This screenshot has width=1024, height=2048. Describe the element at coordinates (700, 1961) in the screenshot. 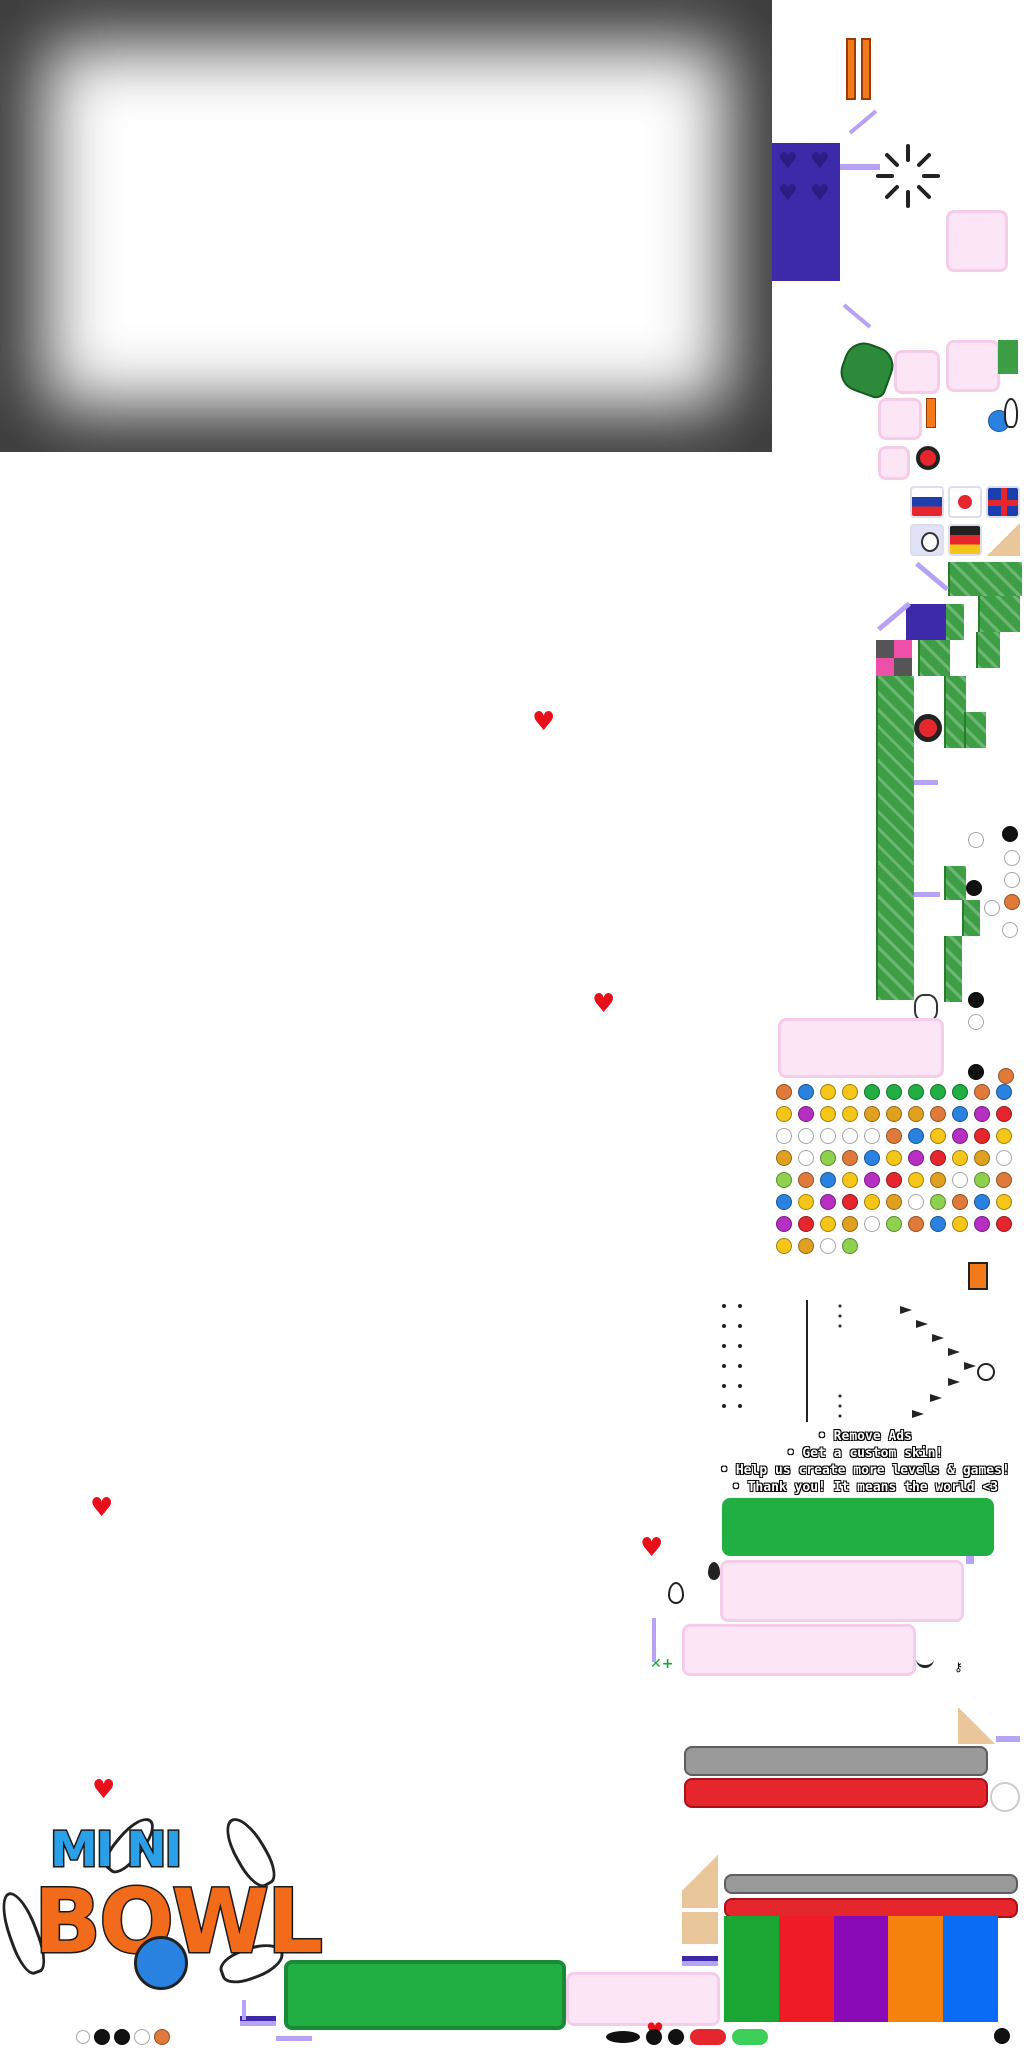

I see `dark-stripe` at that location.